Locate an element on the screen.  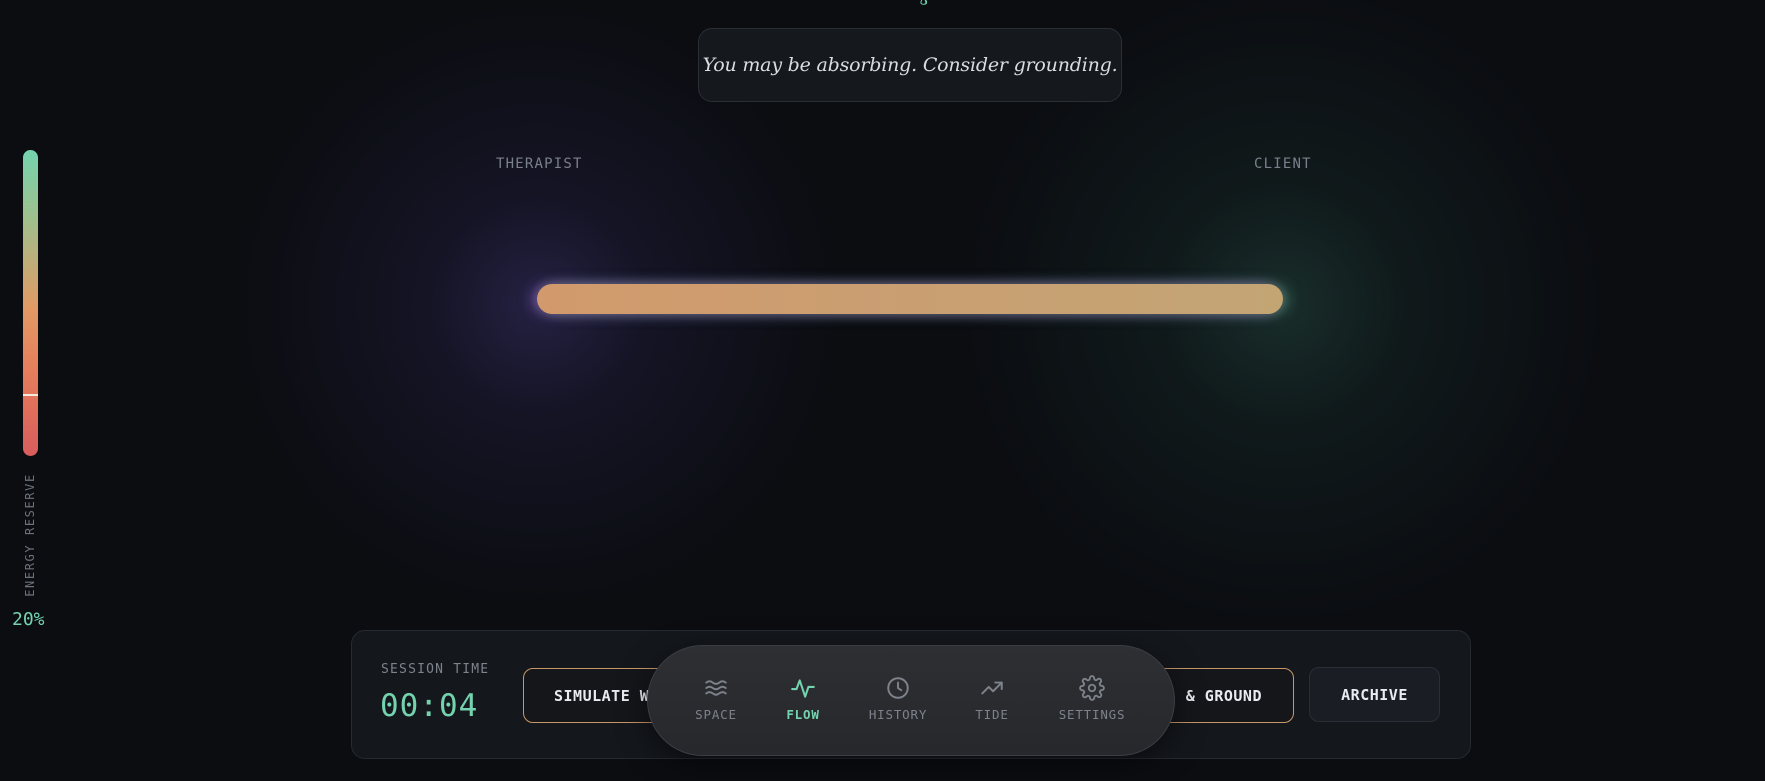
nav-item-label: FLOW is located at coordinates (803, 714).